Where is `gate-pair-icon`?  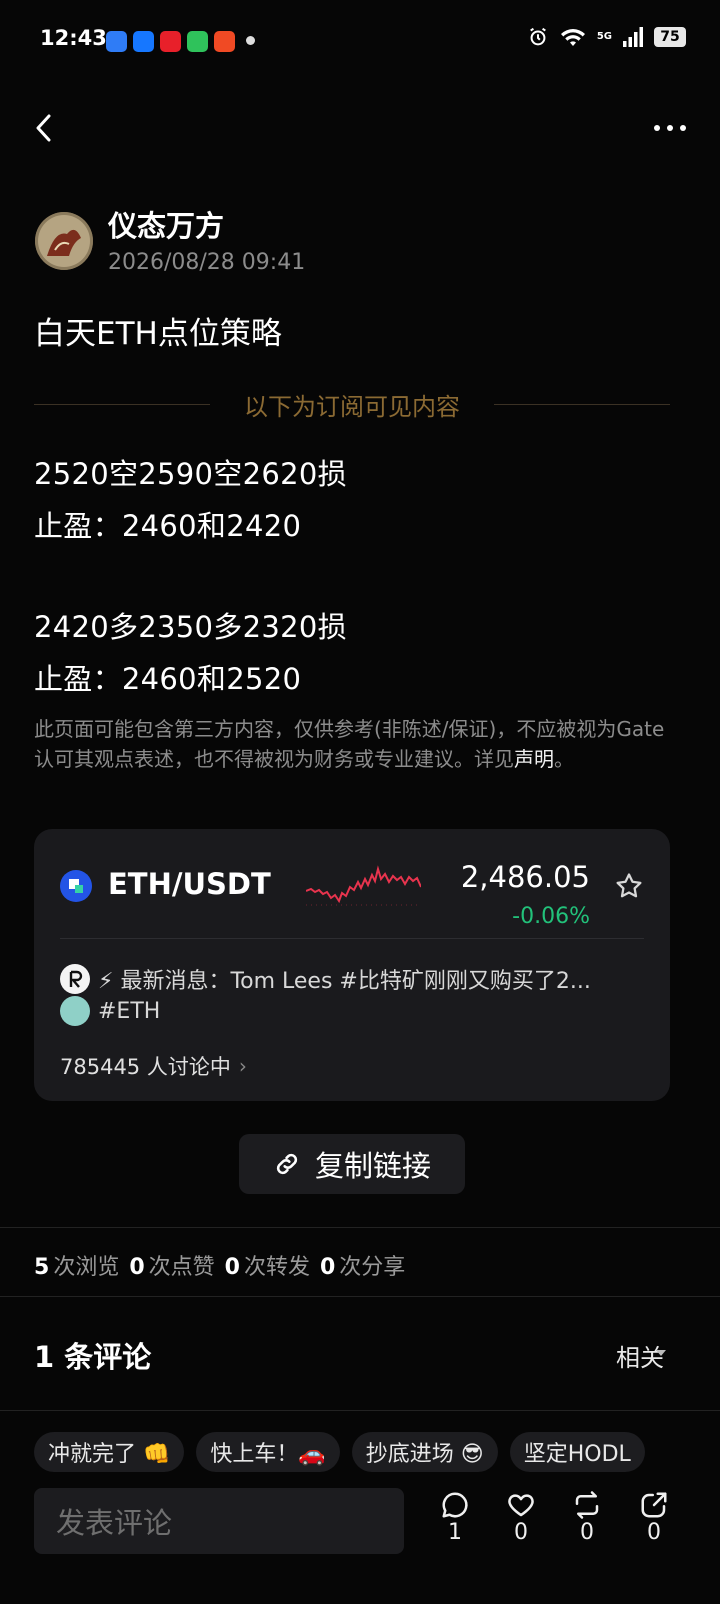 gate-pair-icon is located at coordinates (76, 886).